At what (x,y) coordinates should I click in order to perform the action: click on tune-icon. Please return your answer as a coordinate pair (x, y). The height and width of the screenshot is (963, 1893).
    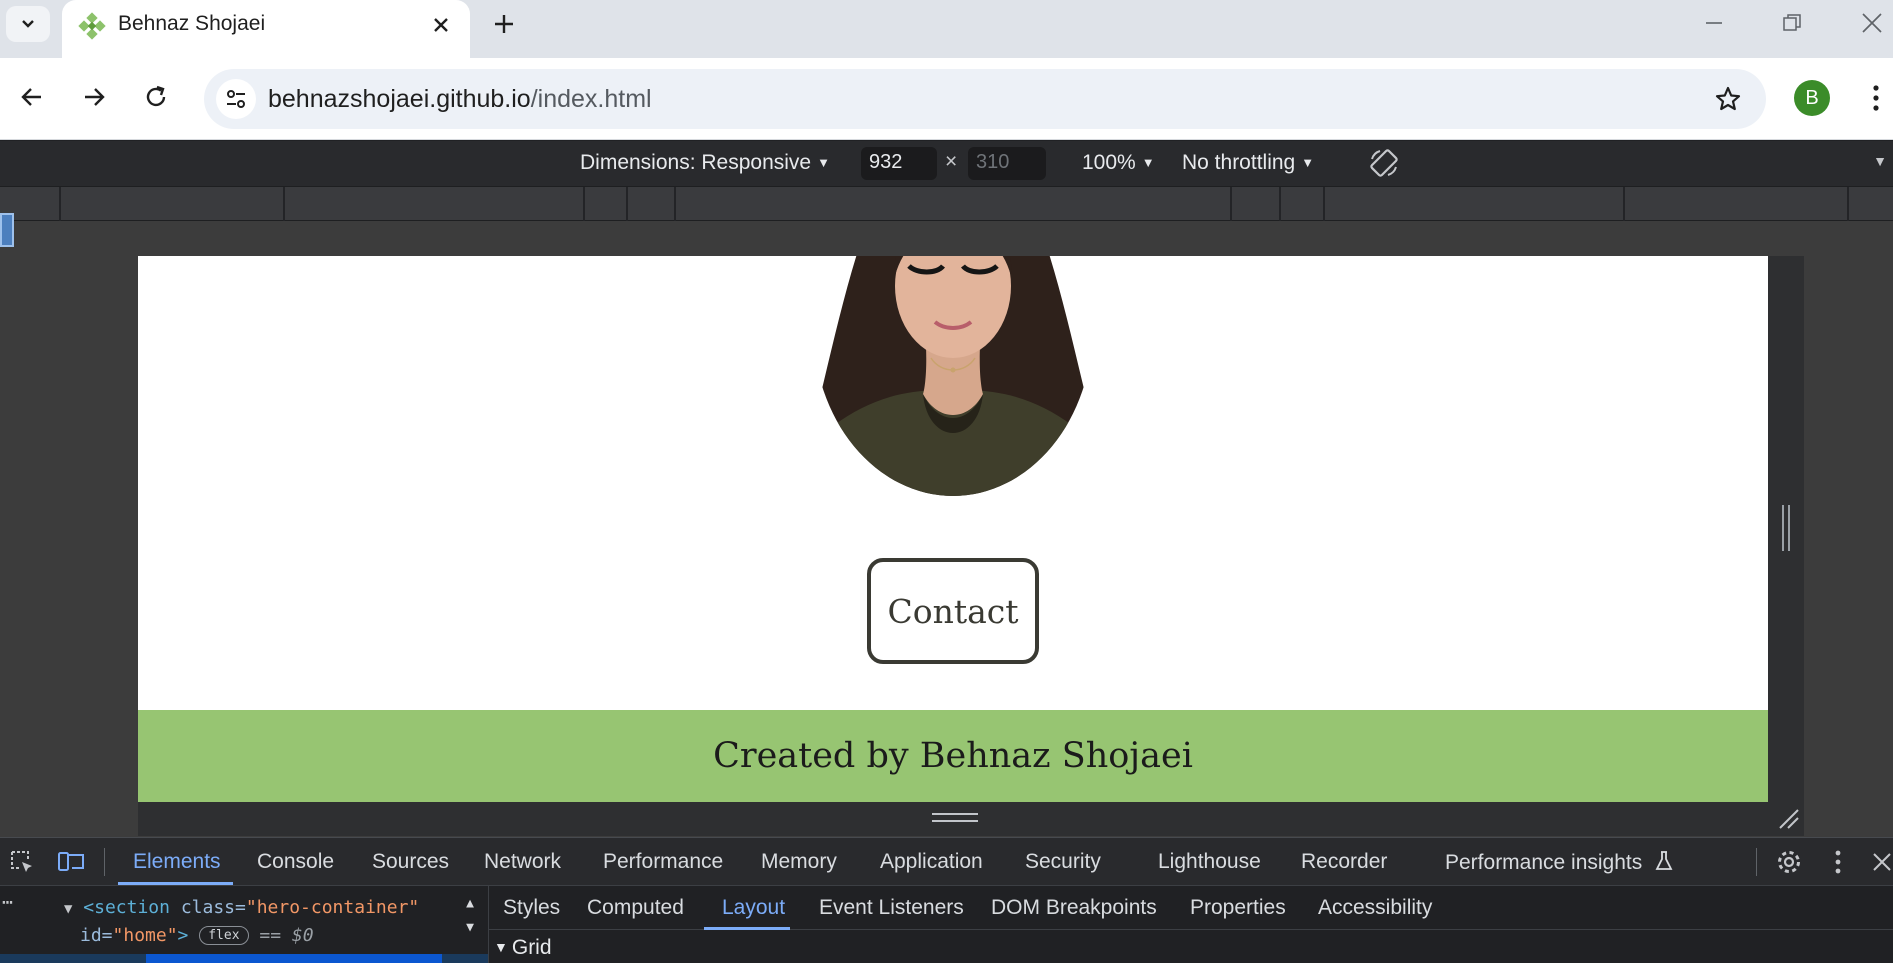
    Looking at the image, I should click on (236, 99).